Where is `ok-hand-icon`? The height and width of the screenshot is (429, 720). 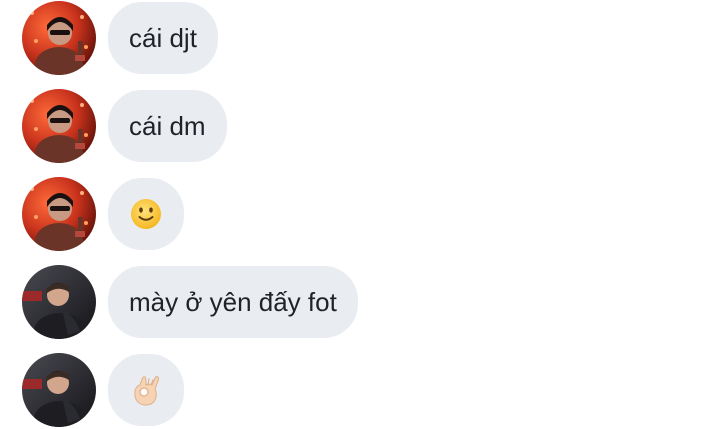 ok-hand-icon is located at coordinates (146, 391).